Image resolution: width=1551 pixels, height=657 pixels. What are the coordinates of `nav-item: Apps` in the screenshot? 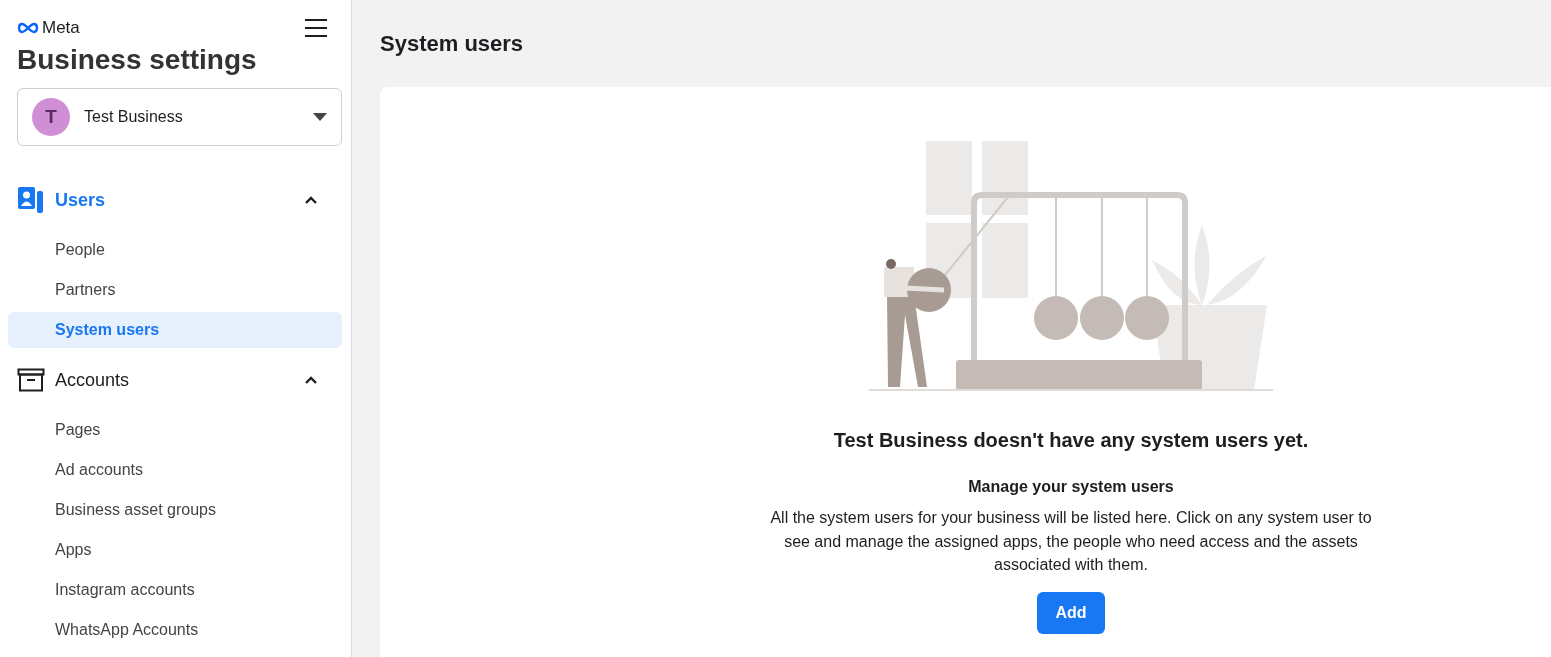 It's located at (175, 550).